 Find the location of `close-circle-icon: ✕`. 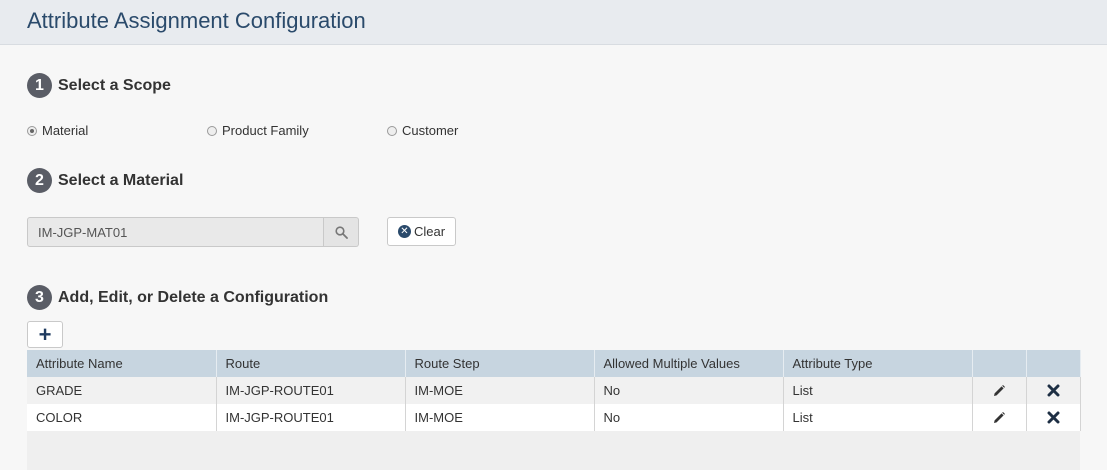

close-circle-icon: ✕ is located at coordinates (404, 231).